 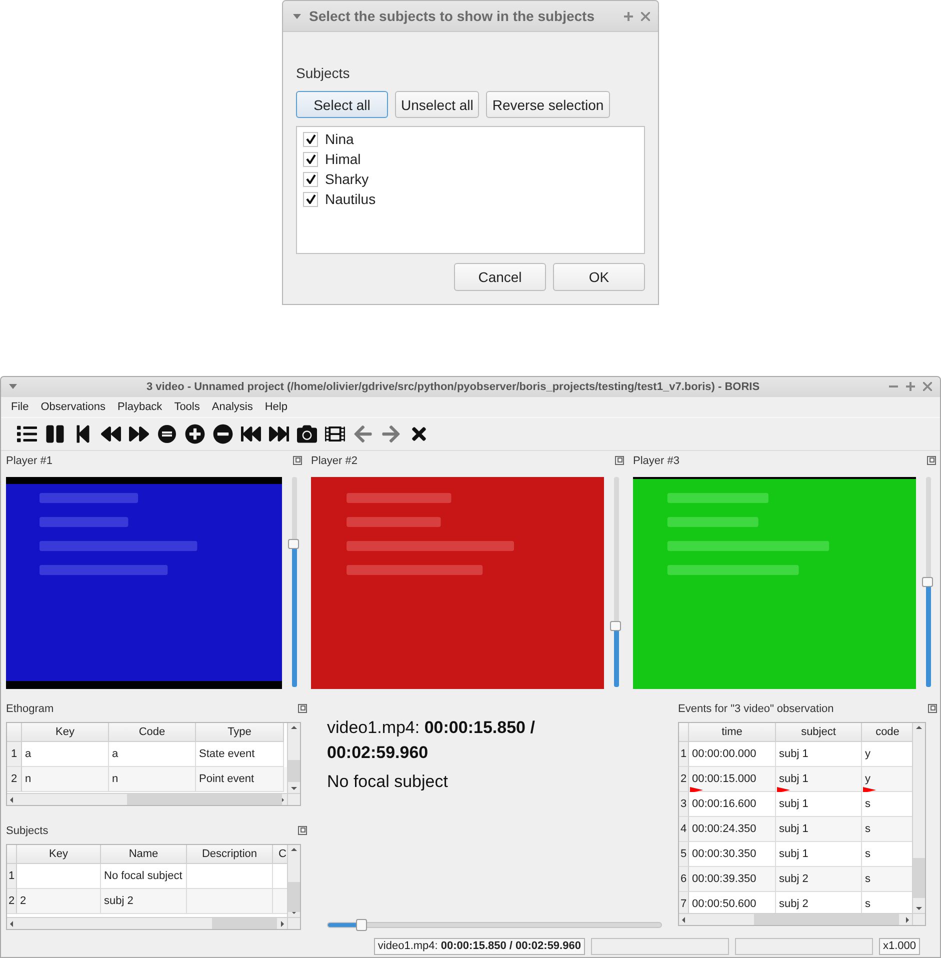 What do you see at coordinates (147, 755) in the screenshot?
I see `table-row: 1 a a State event` at bounding box center [147, 755].